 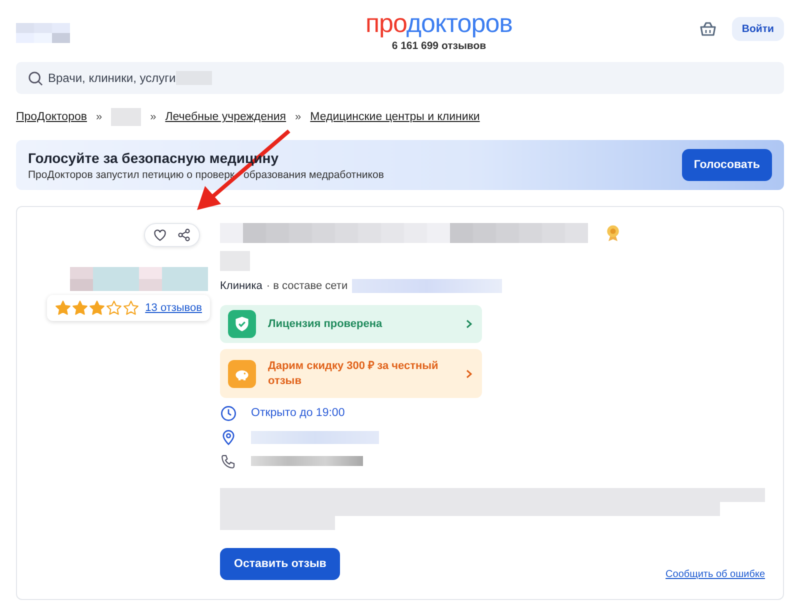 What do you see at coordinates (395, 117) in the screenshot?
I see `breadcrumb-link: Медицинские центры и клиники` at bounding box center [395, 117].